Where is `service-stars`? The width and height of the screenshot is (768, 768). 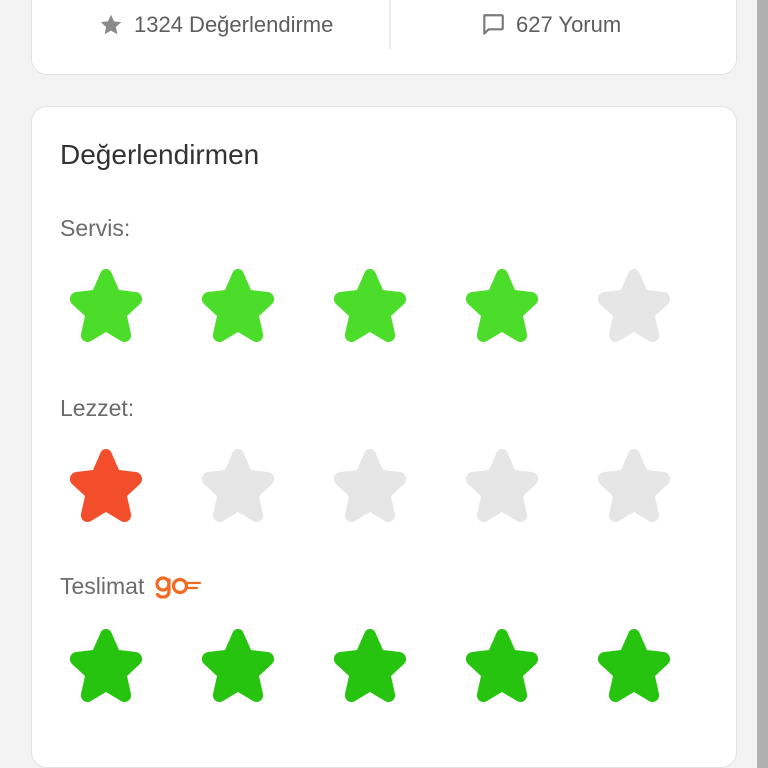 service-stars is located at coordinates (370, 311).